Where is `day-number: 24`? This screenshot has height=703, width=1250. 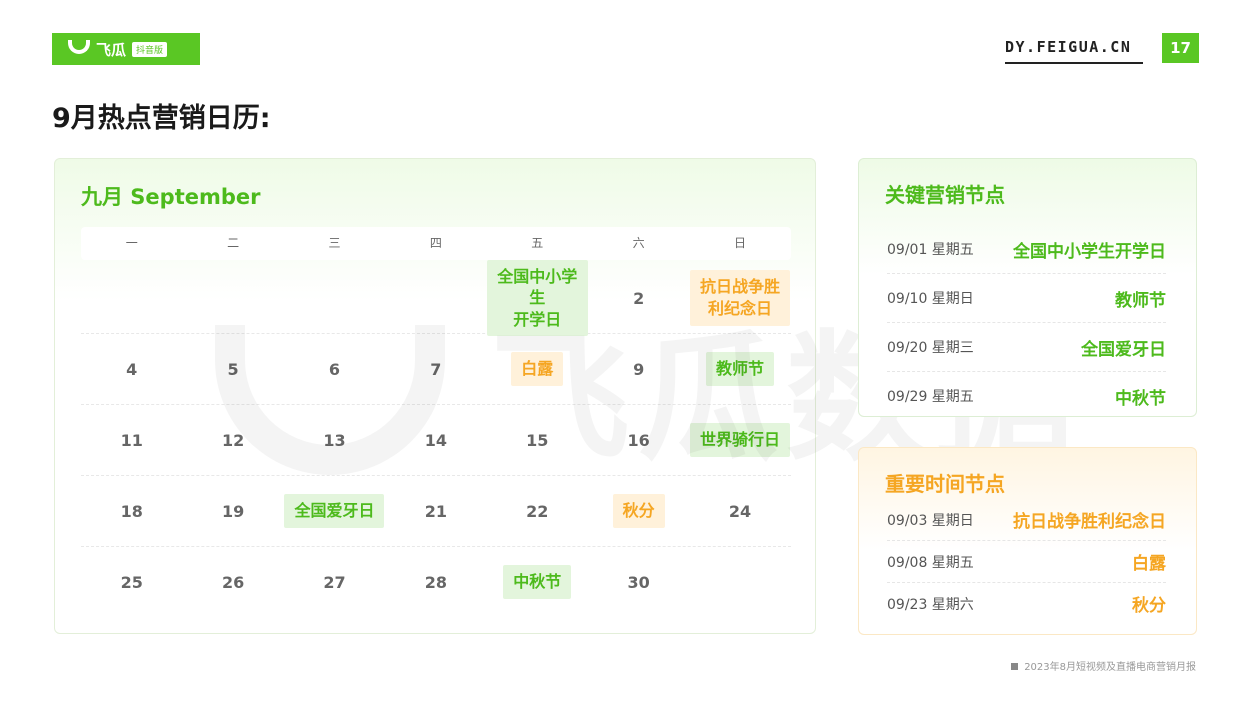
day-number: 24 is located at coordinates (740, 511).